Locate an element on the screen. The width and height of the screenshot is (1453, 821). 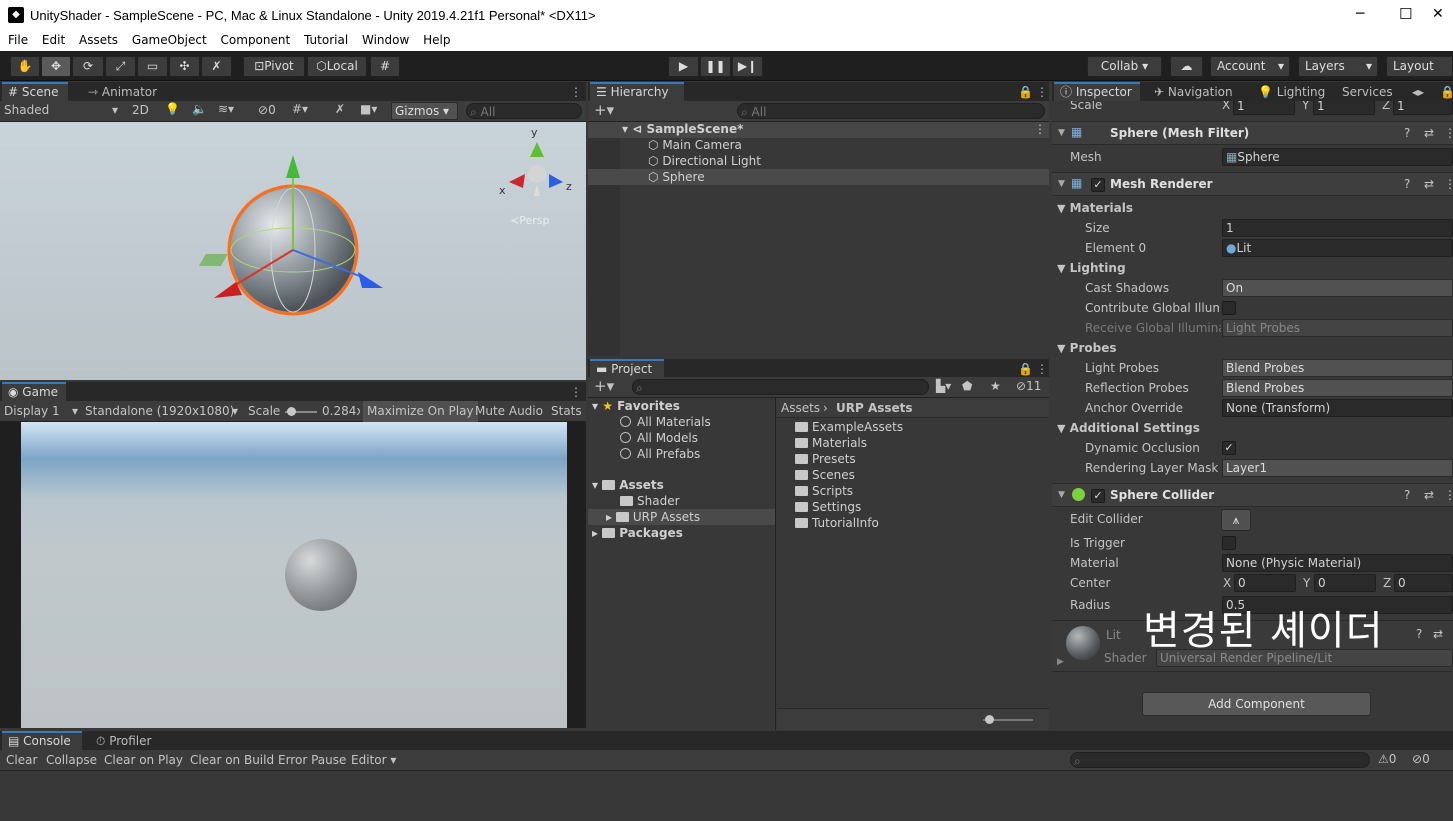
maximize-button: ☐ is located at coordinates (1405, 14).